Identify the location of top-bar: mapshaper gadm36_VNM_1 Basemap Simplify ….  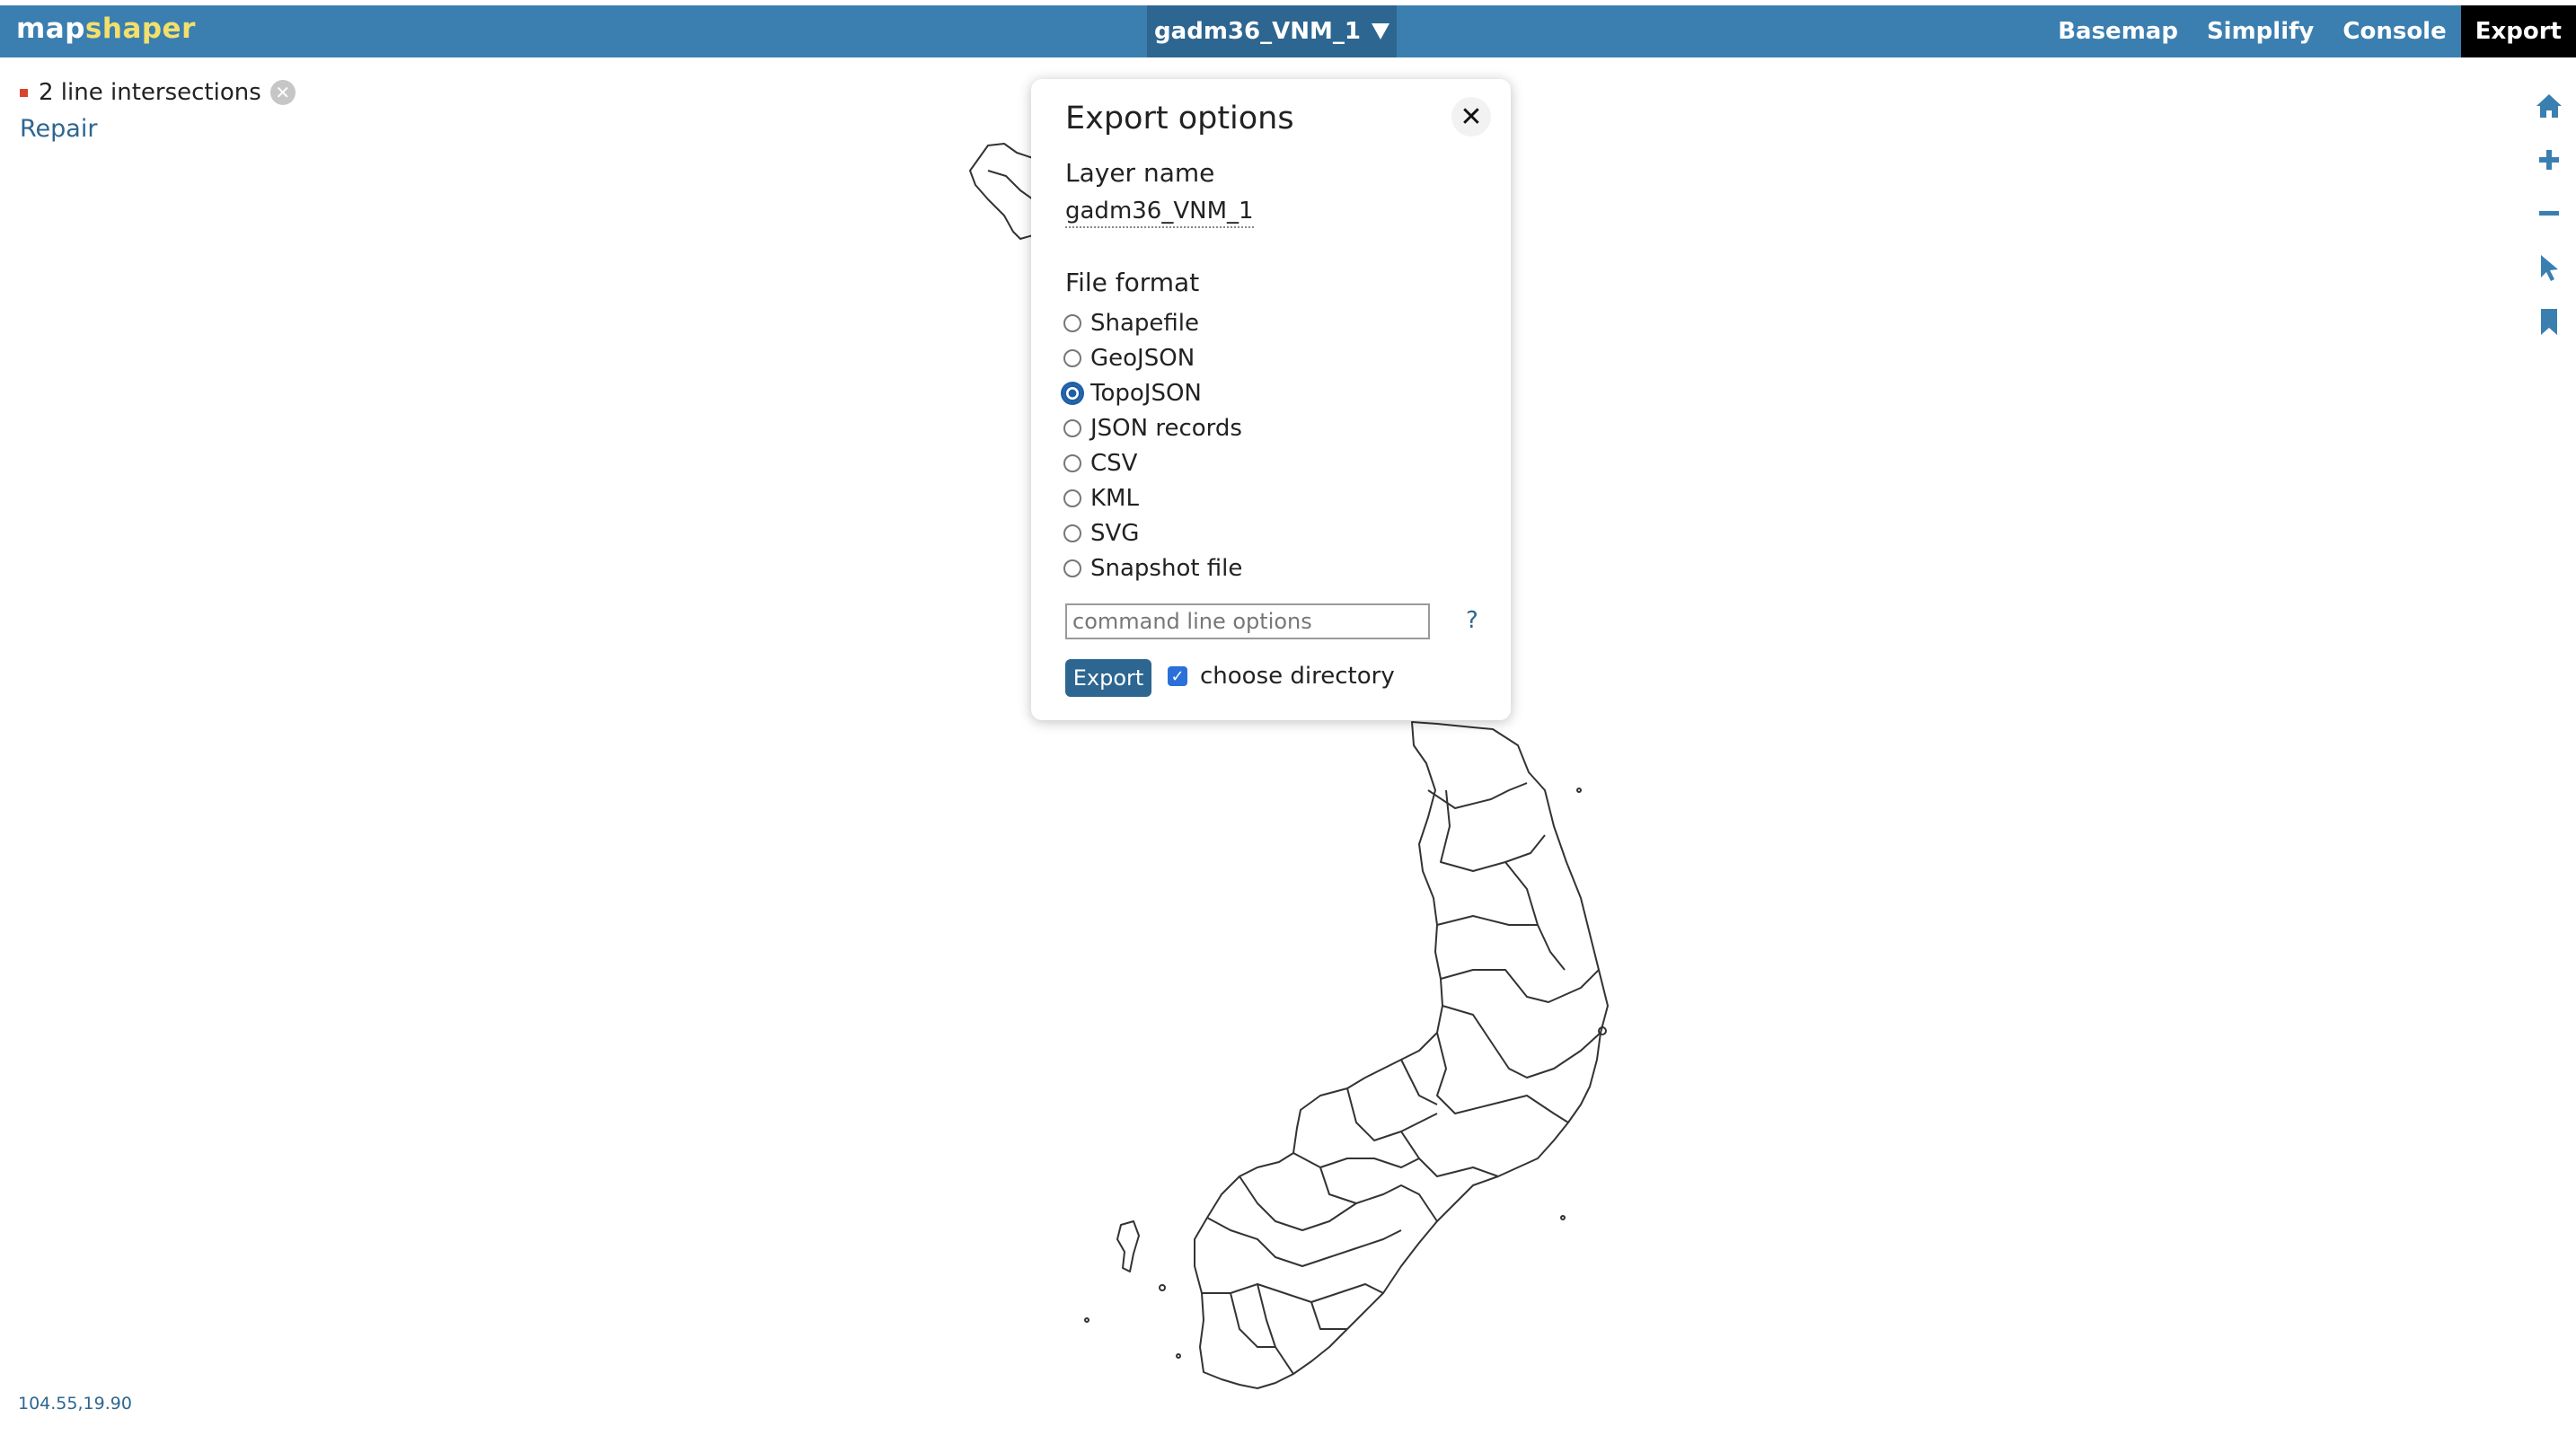
(1288, 31).